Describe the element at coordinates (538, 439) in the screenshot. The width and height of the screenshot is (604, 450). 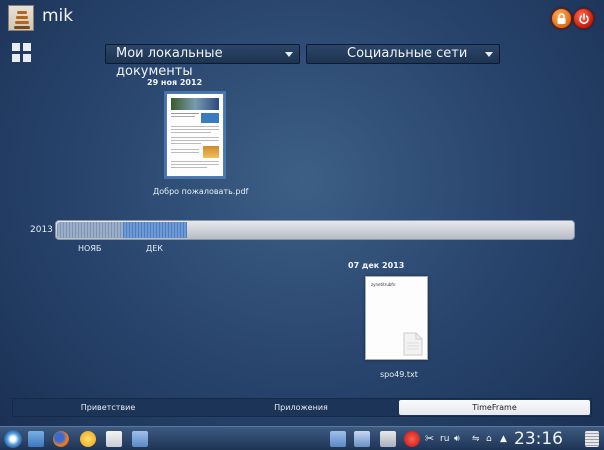
I see `clock: 23:16` at that location.